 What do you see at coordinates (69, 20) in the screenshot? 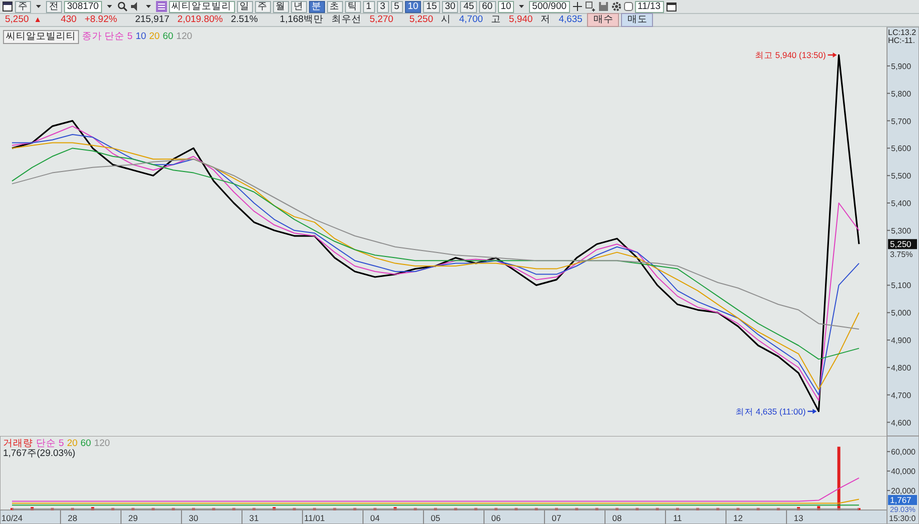
I see `price-change: 430` at bounding box center [69, 20].